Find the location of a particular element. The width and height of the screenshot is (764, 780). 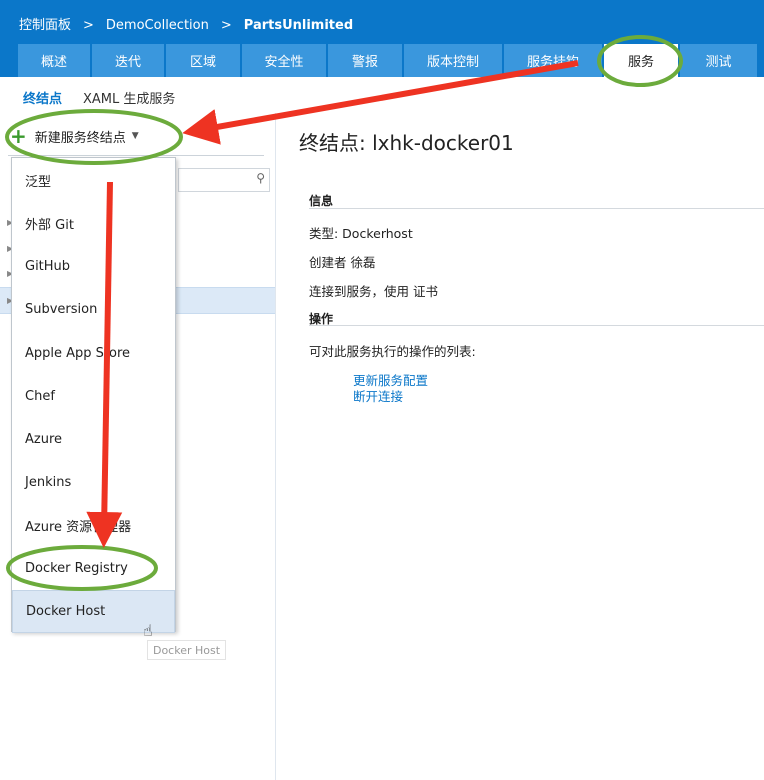

highlight-ring-new-endpoint is located at coordinates (94, 137).